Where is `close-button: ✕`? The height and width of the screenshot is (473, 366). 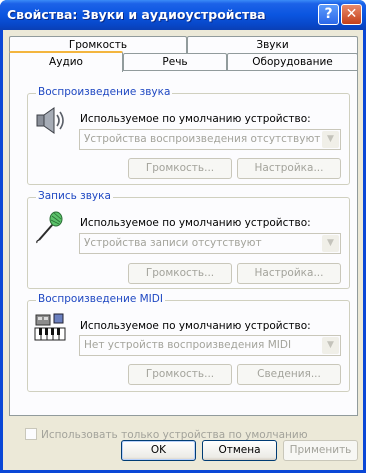
close-button: ✕ is located at coordinates (351, 14).